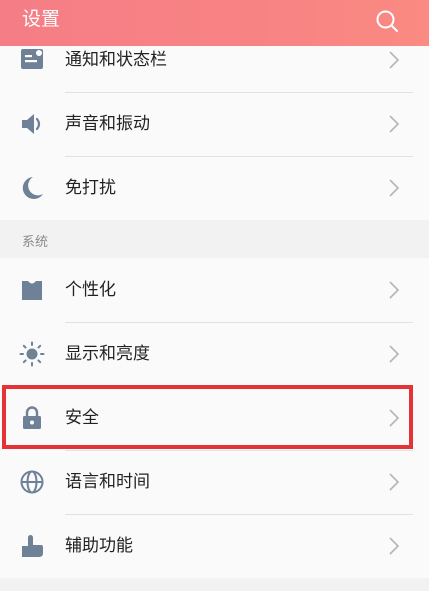 The width and height of the screenshot is (429, 591). Describe the element at coordinates (214, 23) in the screenshot. I see `top-bar: 设置` at that location.